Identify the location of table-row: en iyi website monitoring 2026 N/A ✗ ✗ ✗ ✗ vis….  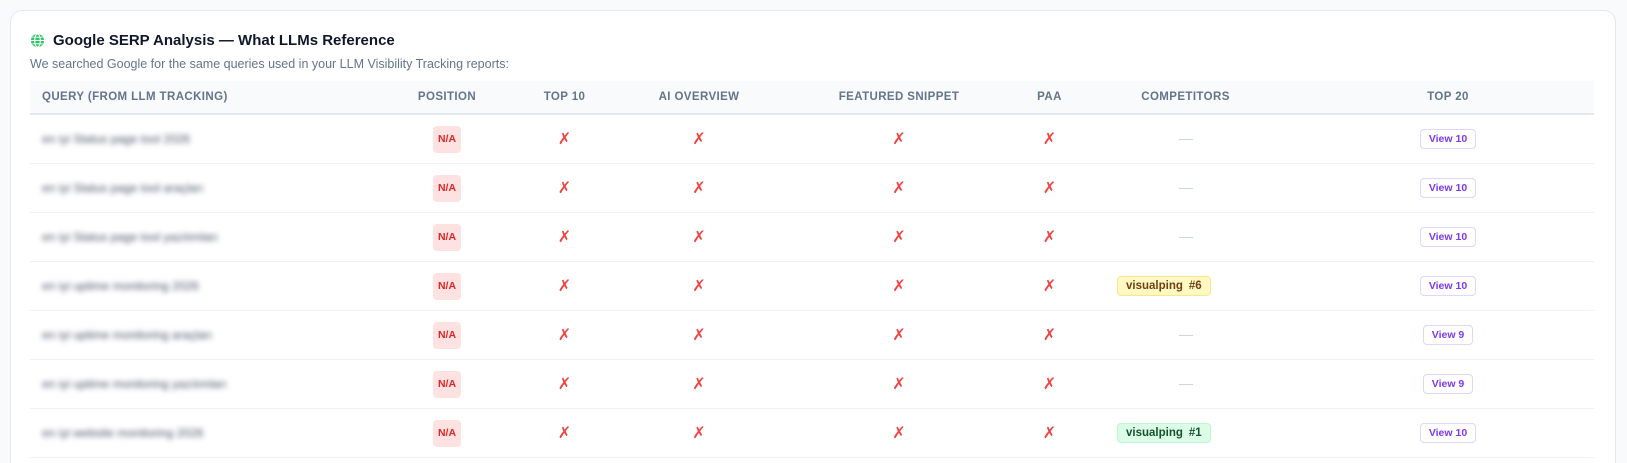
(812, 433).